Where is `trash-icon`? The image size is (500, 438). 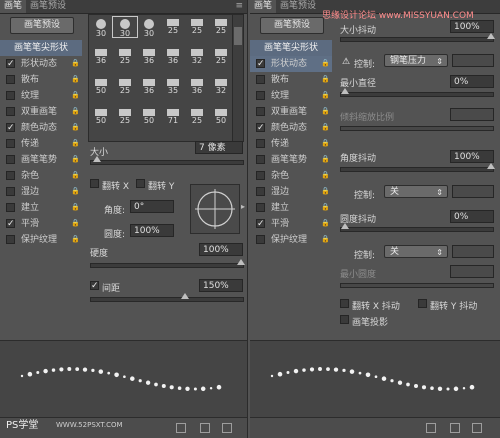
trash-icon is located at coordinates (227, 428).